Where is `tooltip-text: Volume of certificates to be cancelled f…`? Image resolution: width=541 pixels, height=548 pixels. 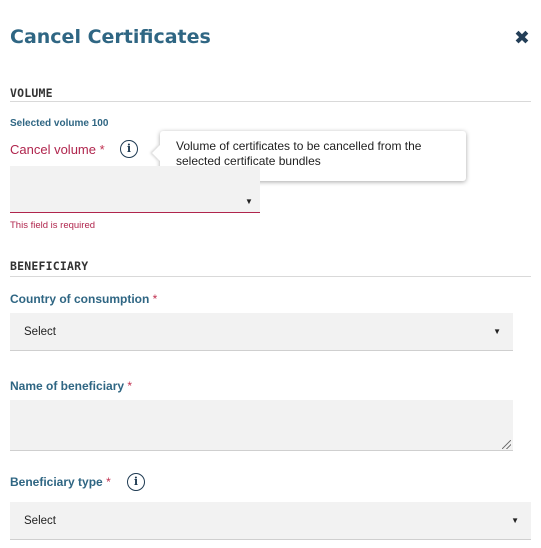
tooltip-text: Volume of certificates to be cancelled f… is located at coordinates (299, 153).